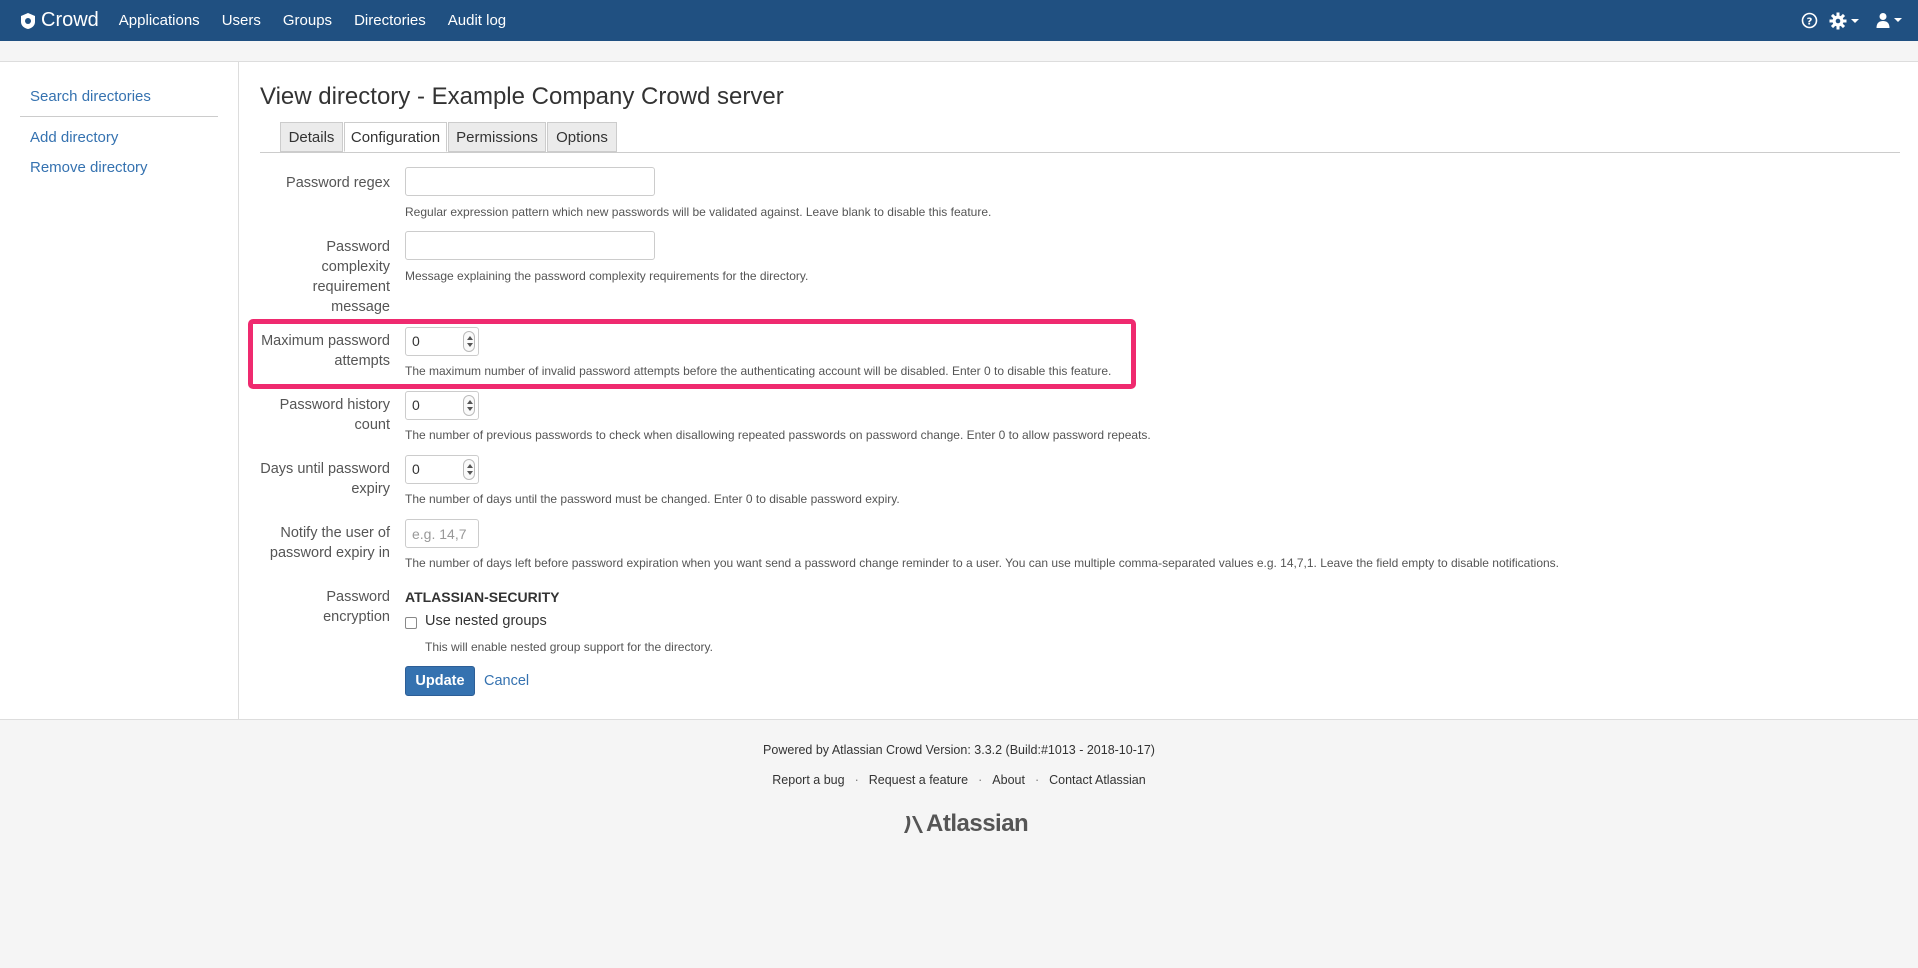 Image resolution: width=1918 pixels, height=968 pixels. Describe the element at coordinates (477, 20) in the screenshot. I see `nav-audit-log: Audit log` at that location.